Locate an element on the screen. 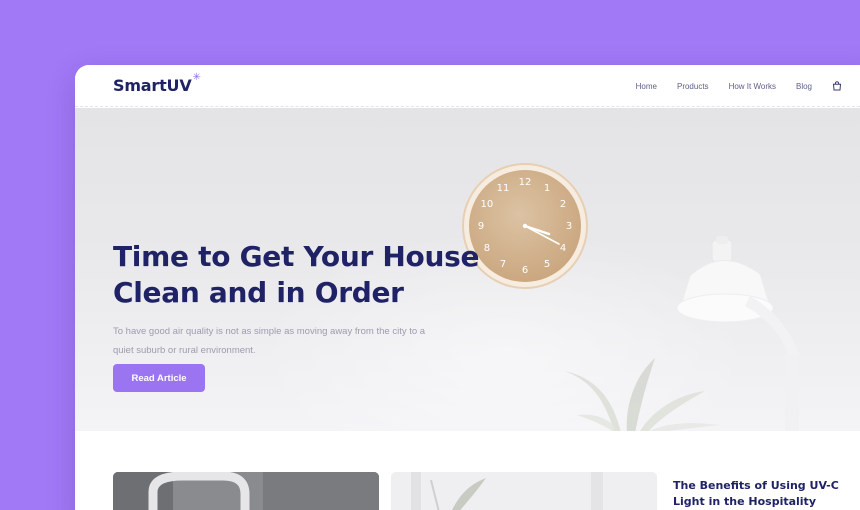  window-plant-image is located at coordinates (524, 491).